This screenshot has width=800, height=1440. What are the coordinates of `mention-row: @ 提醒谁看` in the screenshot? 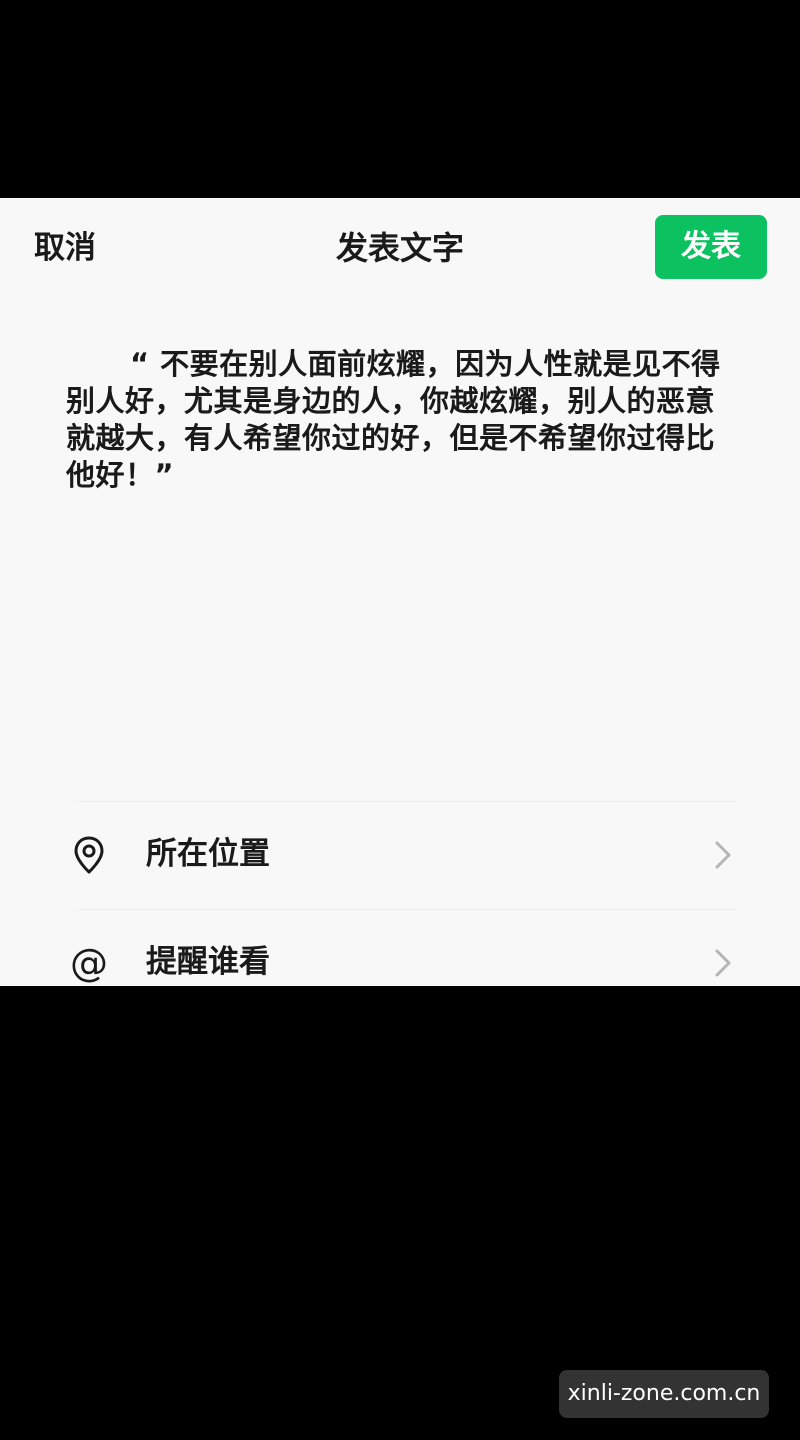 It's located at (400, 952).